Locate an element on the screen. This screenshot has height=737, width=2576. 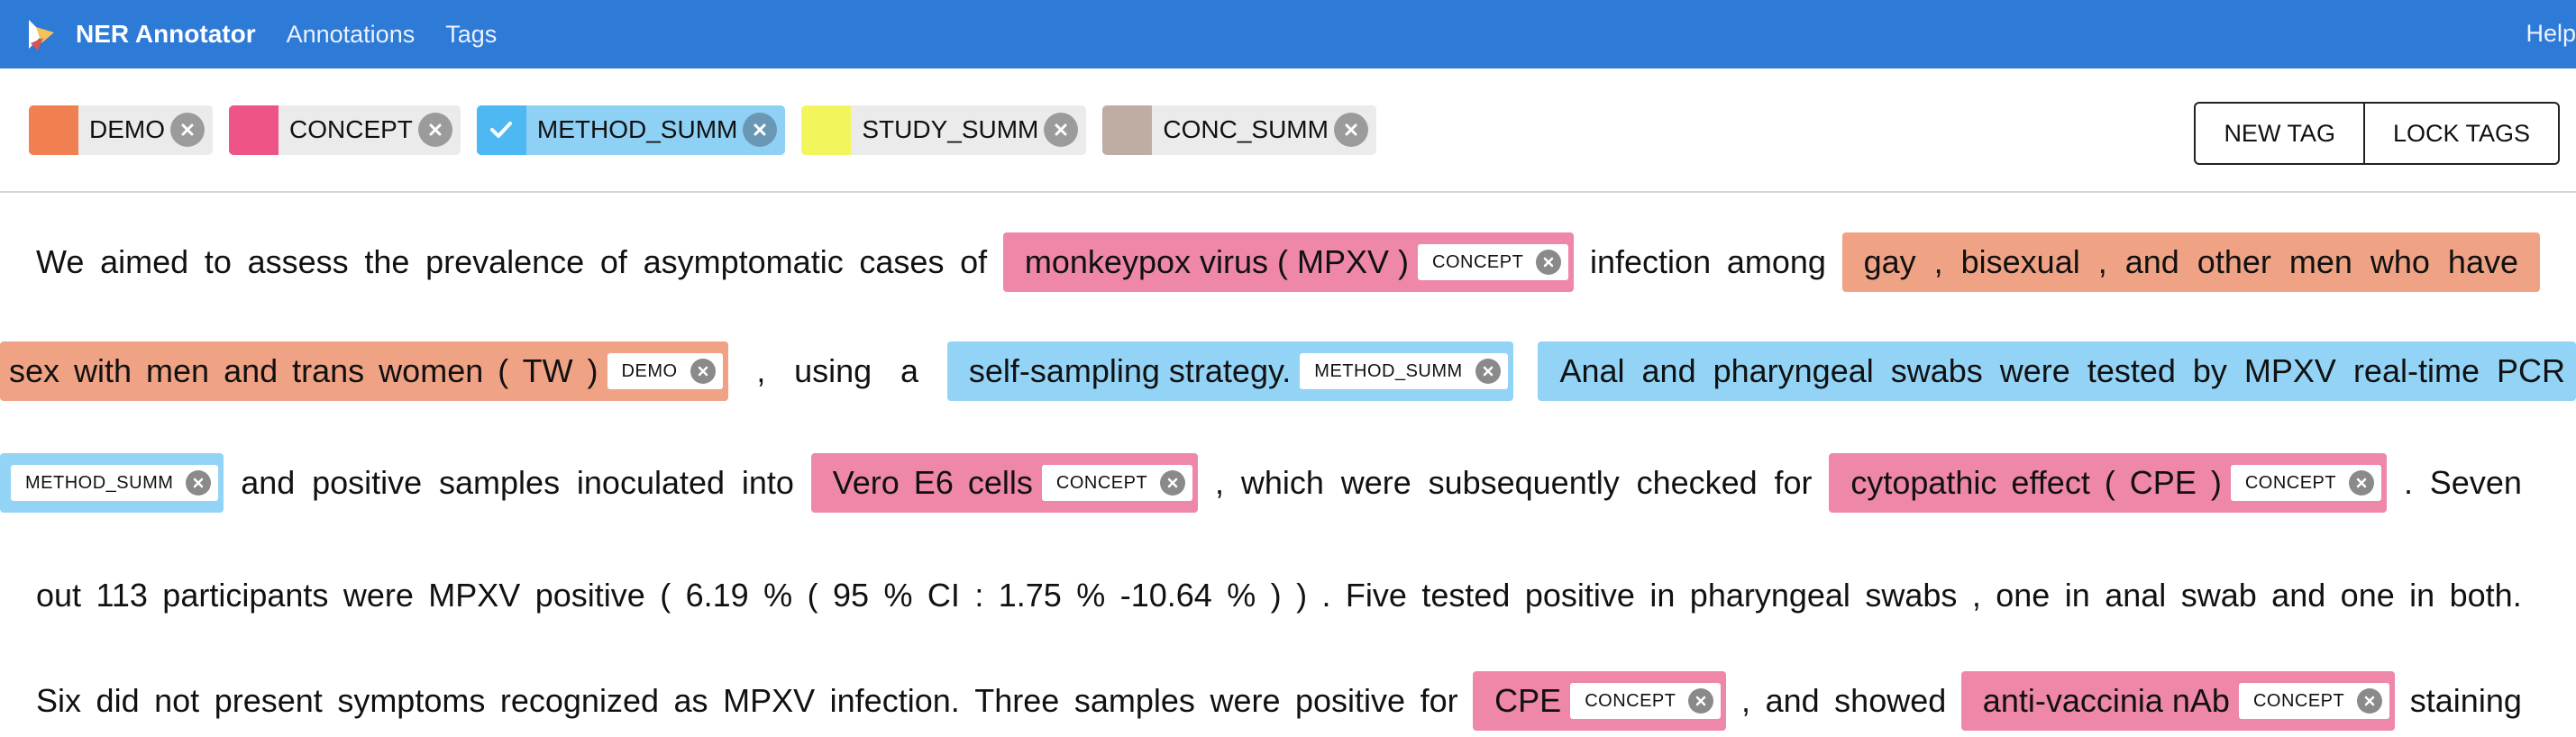
token: samples is located at coordinates (1135, 701).